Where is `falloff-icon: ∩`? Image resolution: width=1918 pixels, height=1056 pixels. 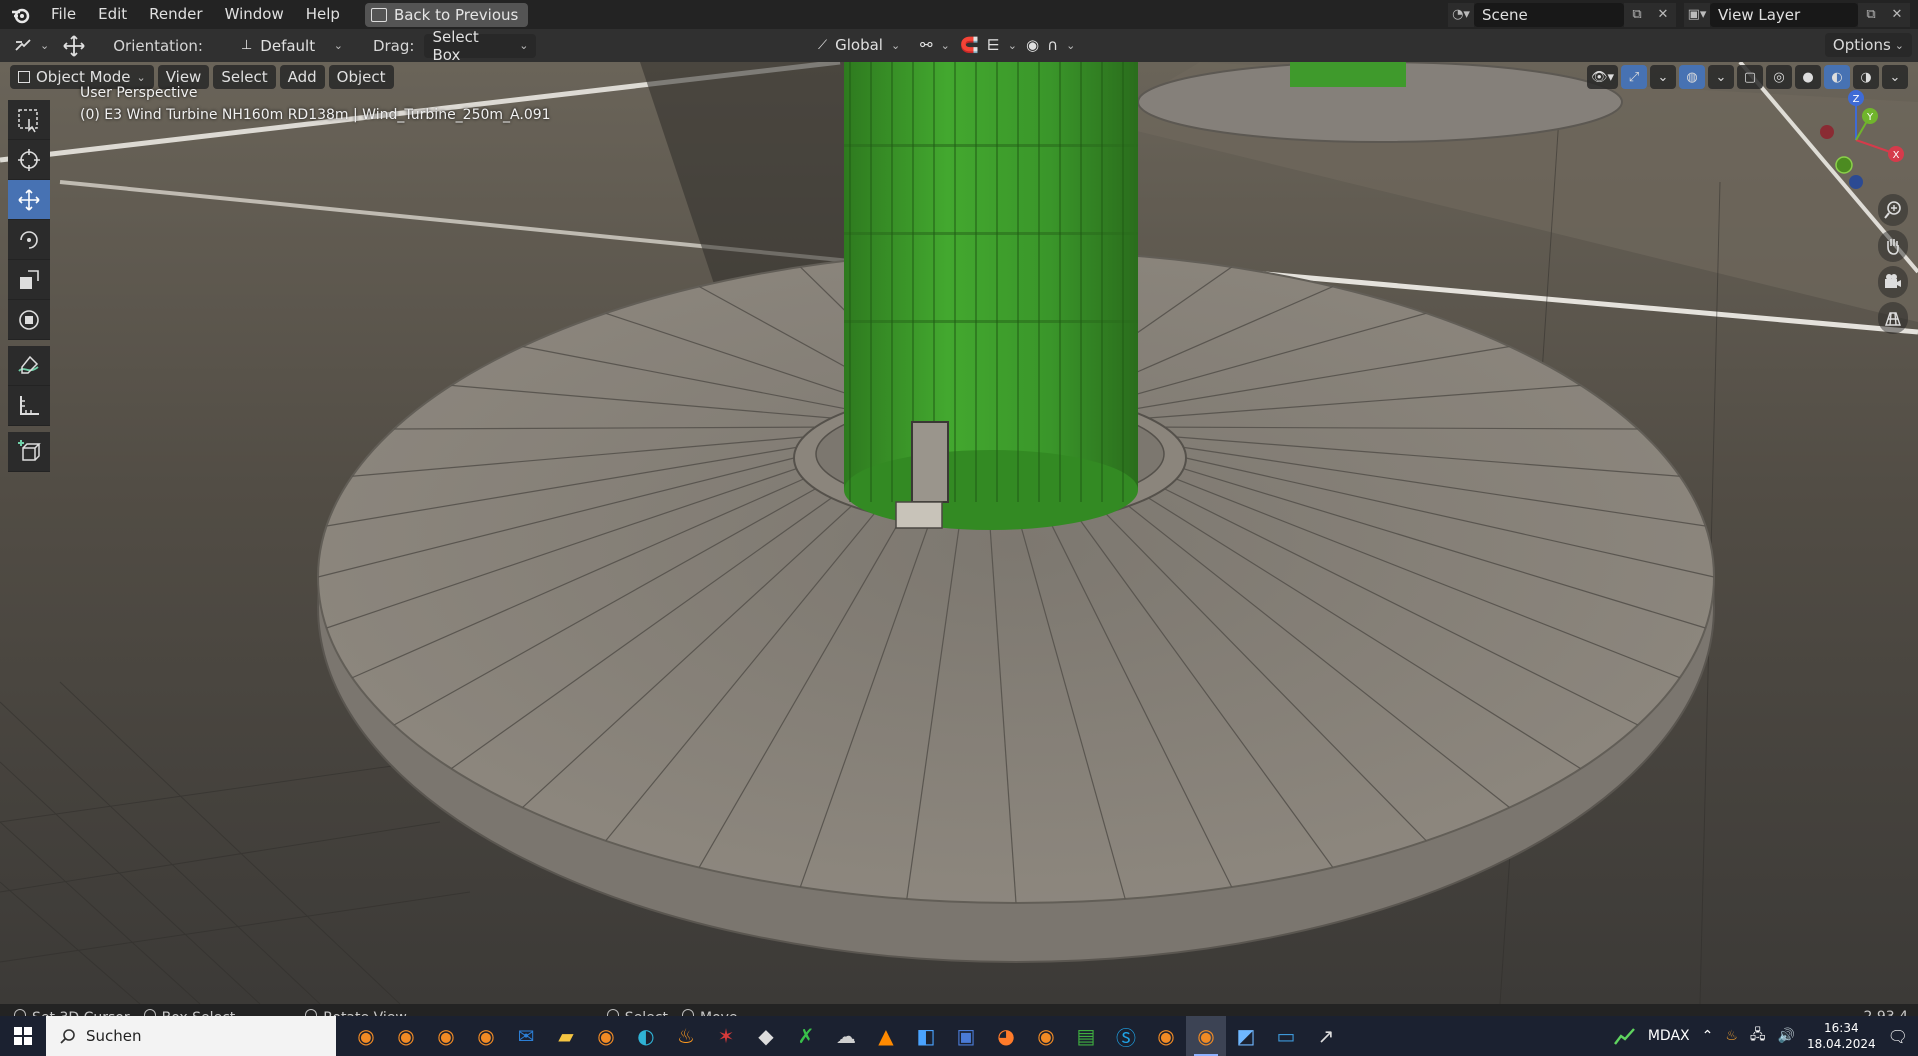 falloff-icon: ∩ is located at coordinates (1052, 45).